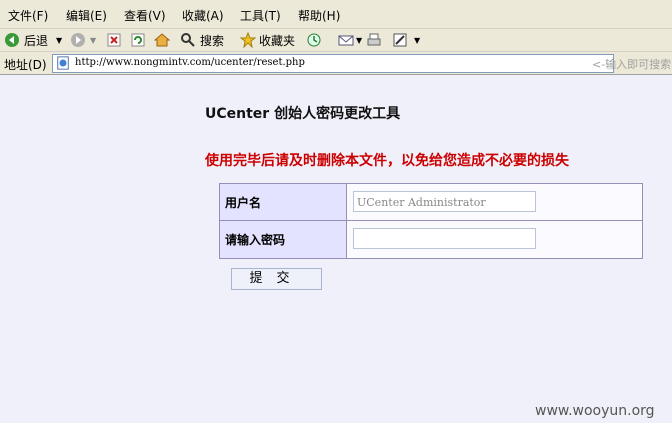 This screenshot has height=423, width=672. What do you see at coordinates (444, 238) in the screenshot?
I see `password-input` at bounding box center [444, 238].